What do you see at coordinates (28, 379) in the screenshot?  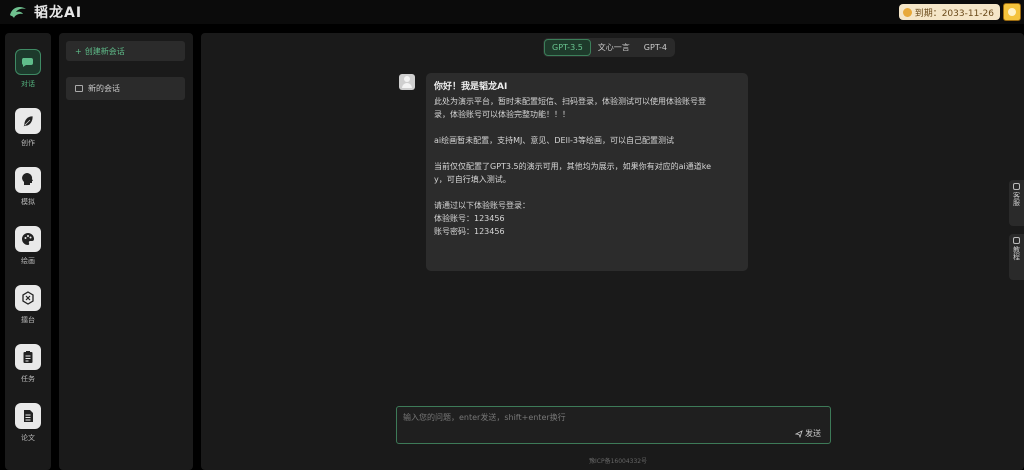 I see `nav-label: 任务` at bounding box center [28, 379].